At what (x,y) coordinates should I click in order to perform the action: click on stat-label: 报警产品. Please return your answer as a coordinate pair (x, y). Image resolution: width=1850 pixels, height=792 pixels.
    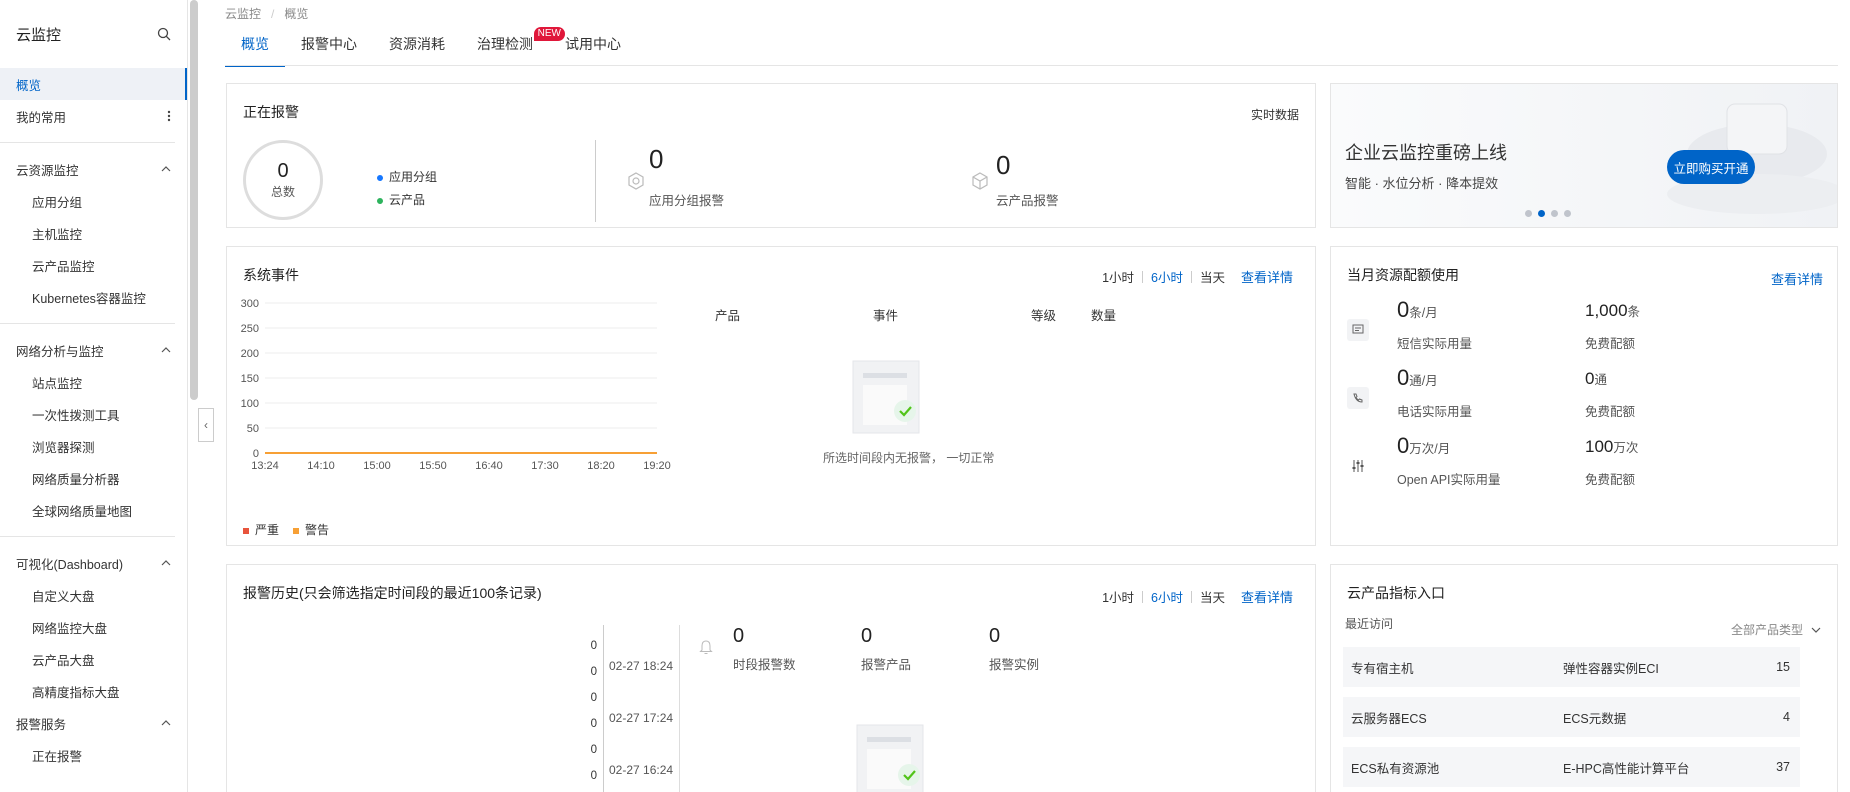
    Looking at the image, I should click on (886, 665).